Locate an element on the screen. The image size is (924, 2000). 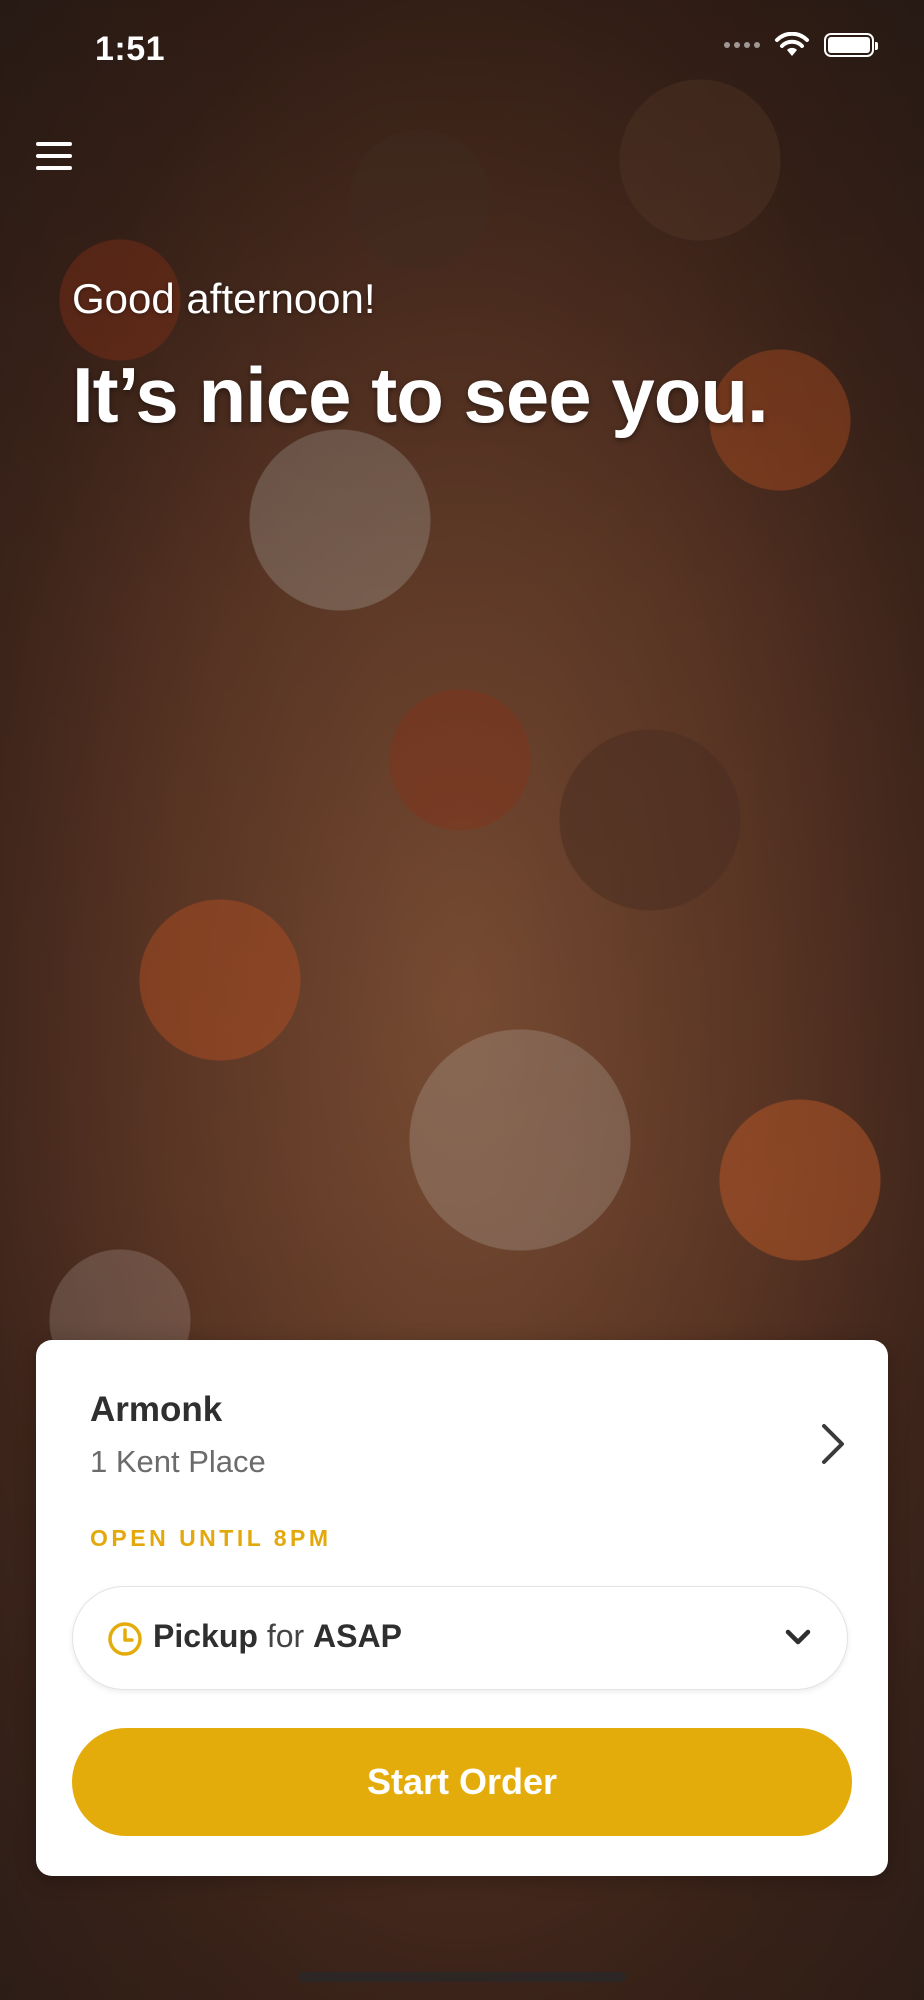
clock-icon is located at coordinates (125, 1639).